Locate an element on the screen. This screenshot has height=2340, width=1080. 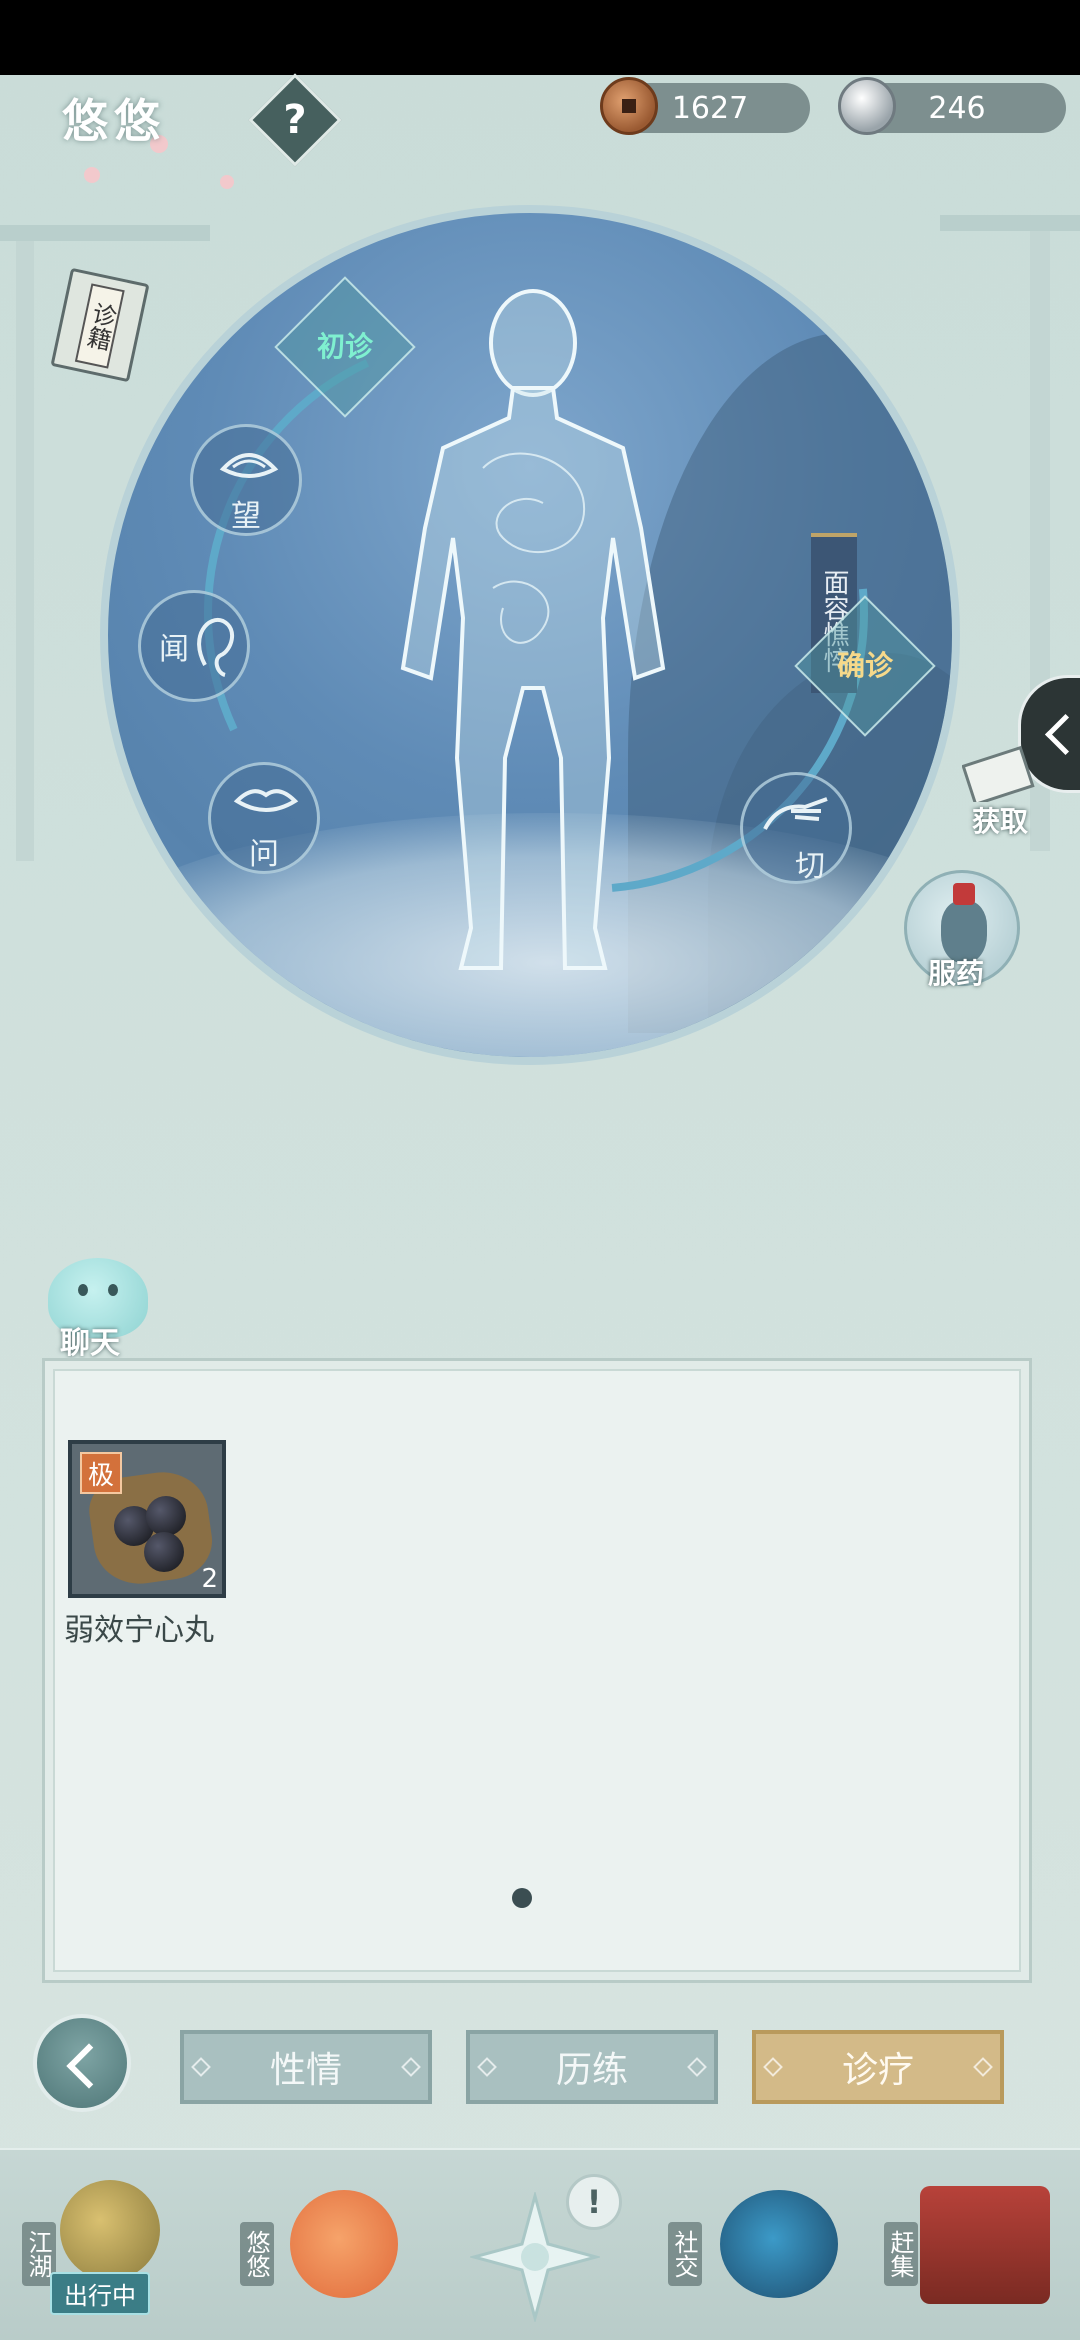
tab-experience: 历练 is located at coordinates (592, 2067).